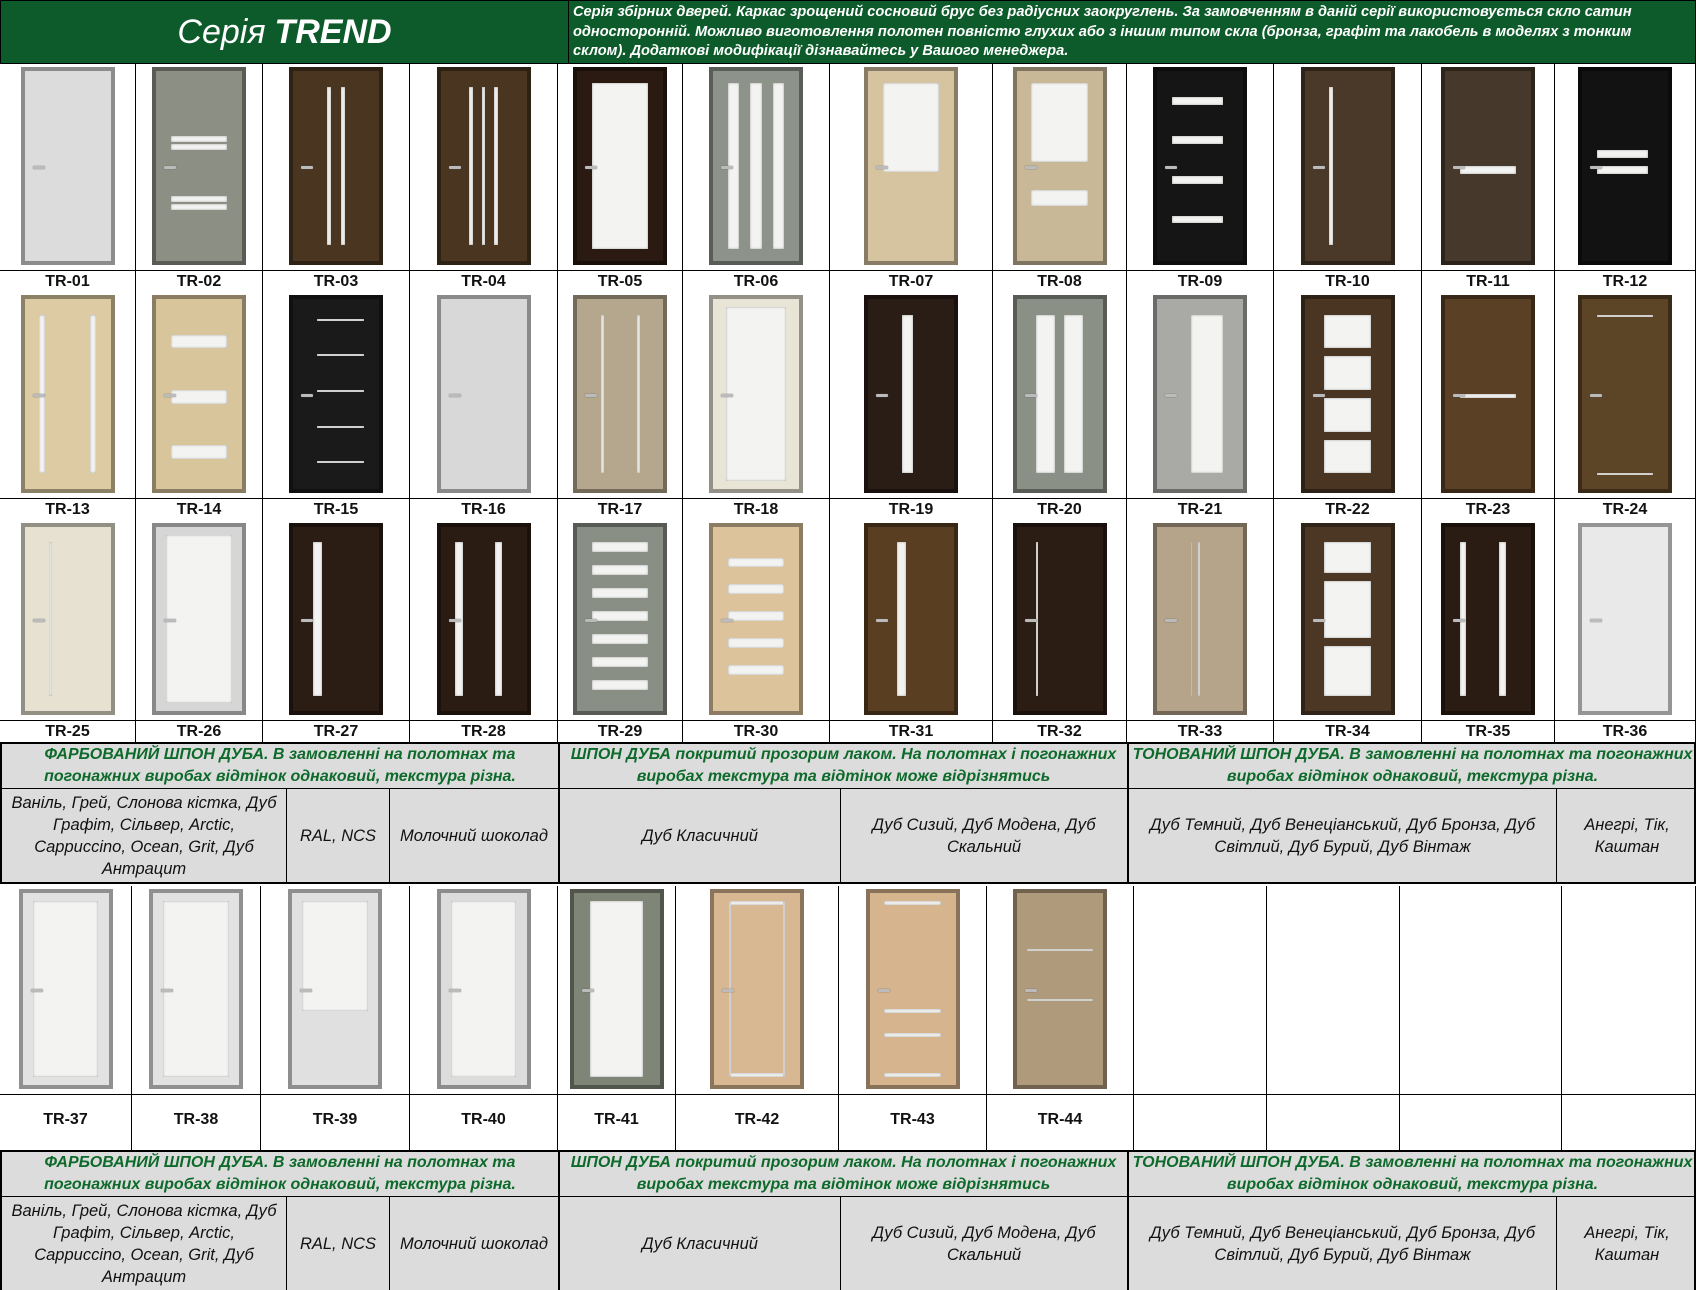 The height and width of the screenshot is (1290, 1696). What do you see at coordinates (1333, 1018) in the screenshot?
I see `door-card` at bounding box center [1333, 1018].